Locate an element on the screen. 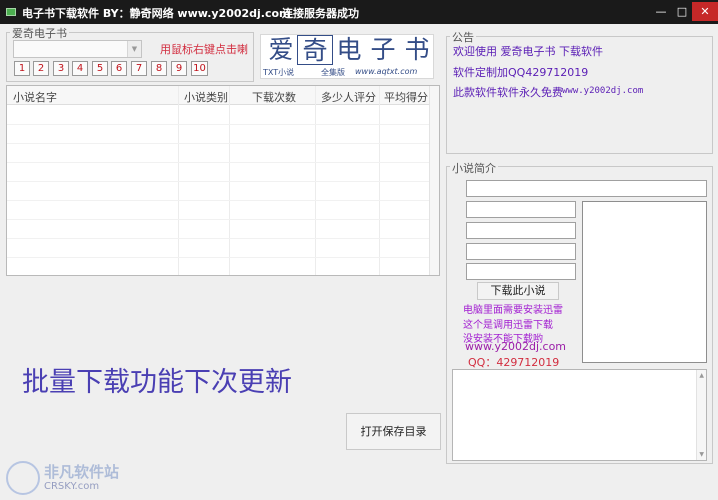 Image resolution: width=718 pixels, height=500 pixels. column-header-downloads: 下载次数 is located at coordinates (274, 97).